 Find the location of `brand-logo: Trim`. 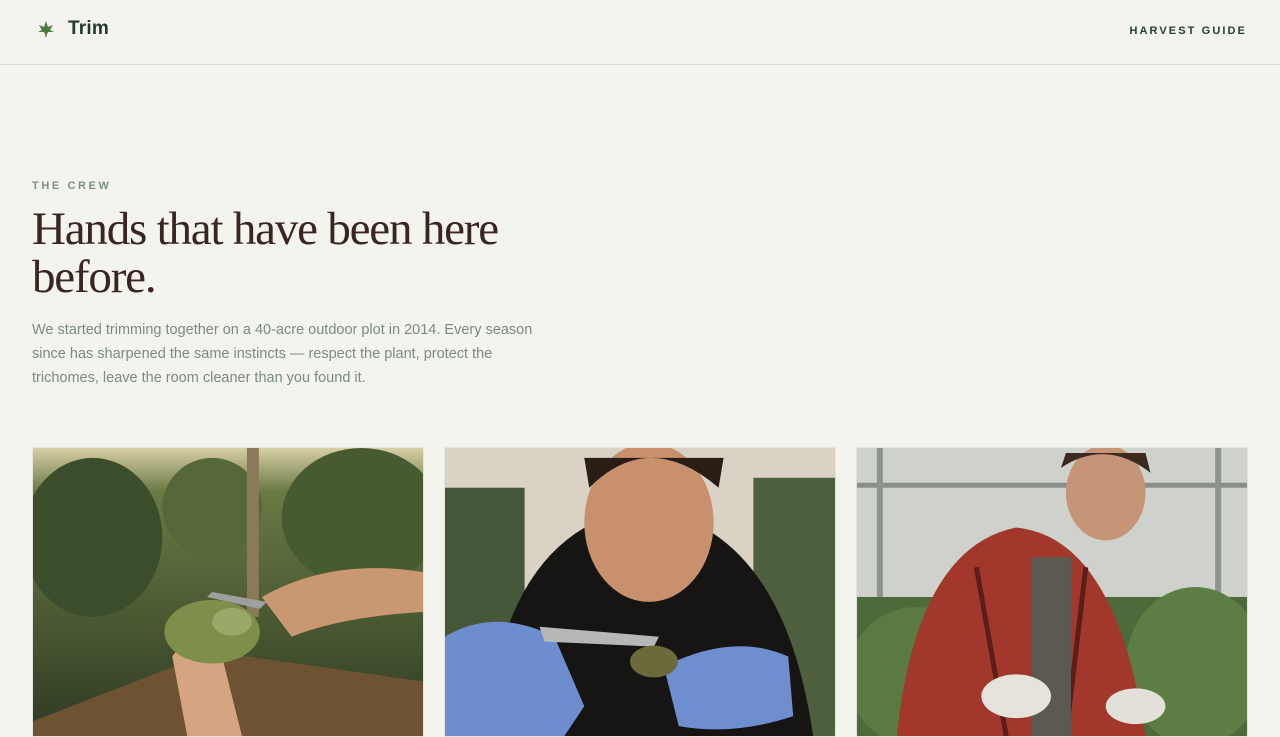

brand-logo: Trim is located at coordinates (72, 29).